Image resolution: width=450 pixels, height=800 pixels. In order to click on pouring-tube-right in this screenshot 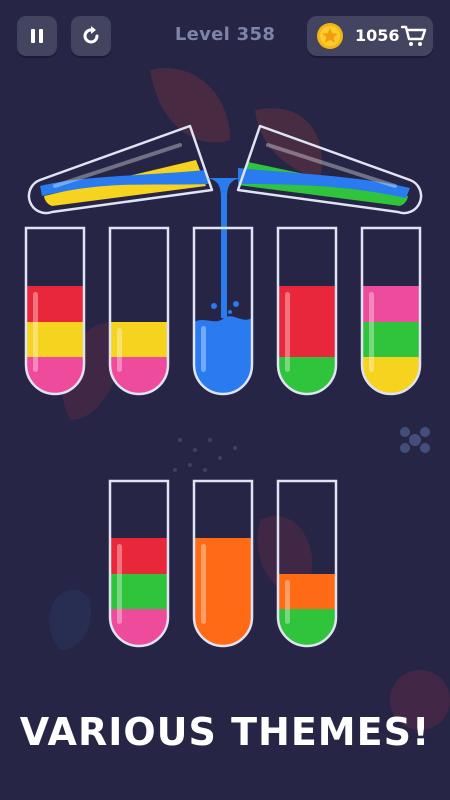, I will do `click(329, 169)`.